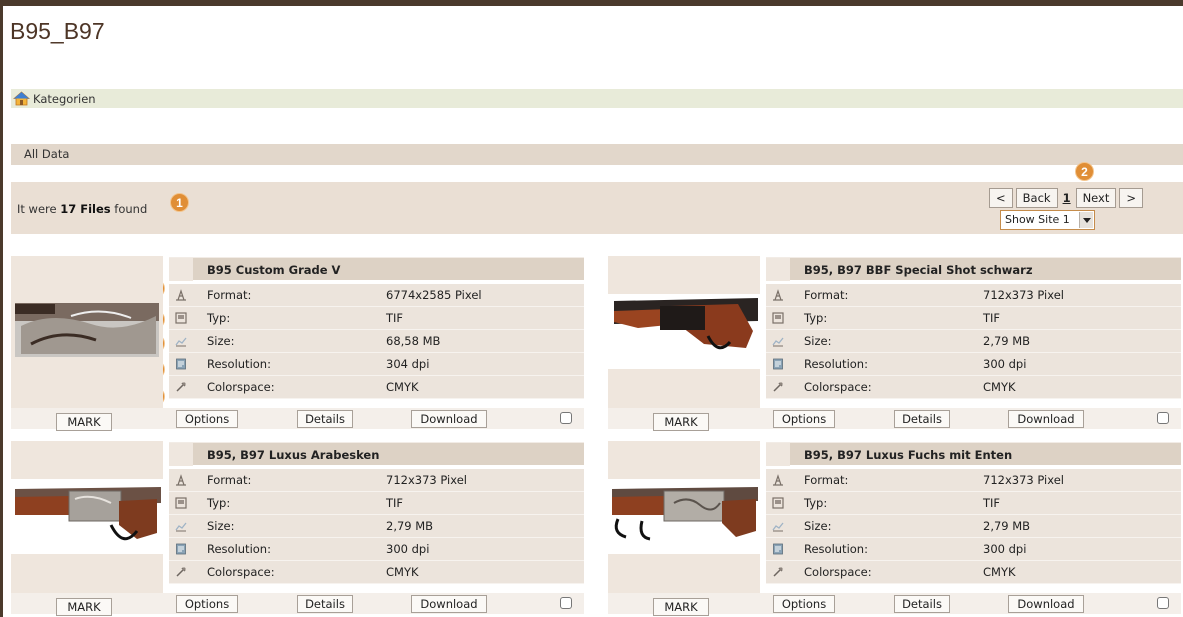 This screenshot has width=1183, height=617. What do you see at coordinates (1001, 198) in the screenshot?
I see `first-page-button: <` at bounding box center [1001, 198].